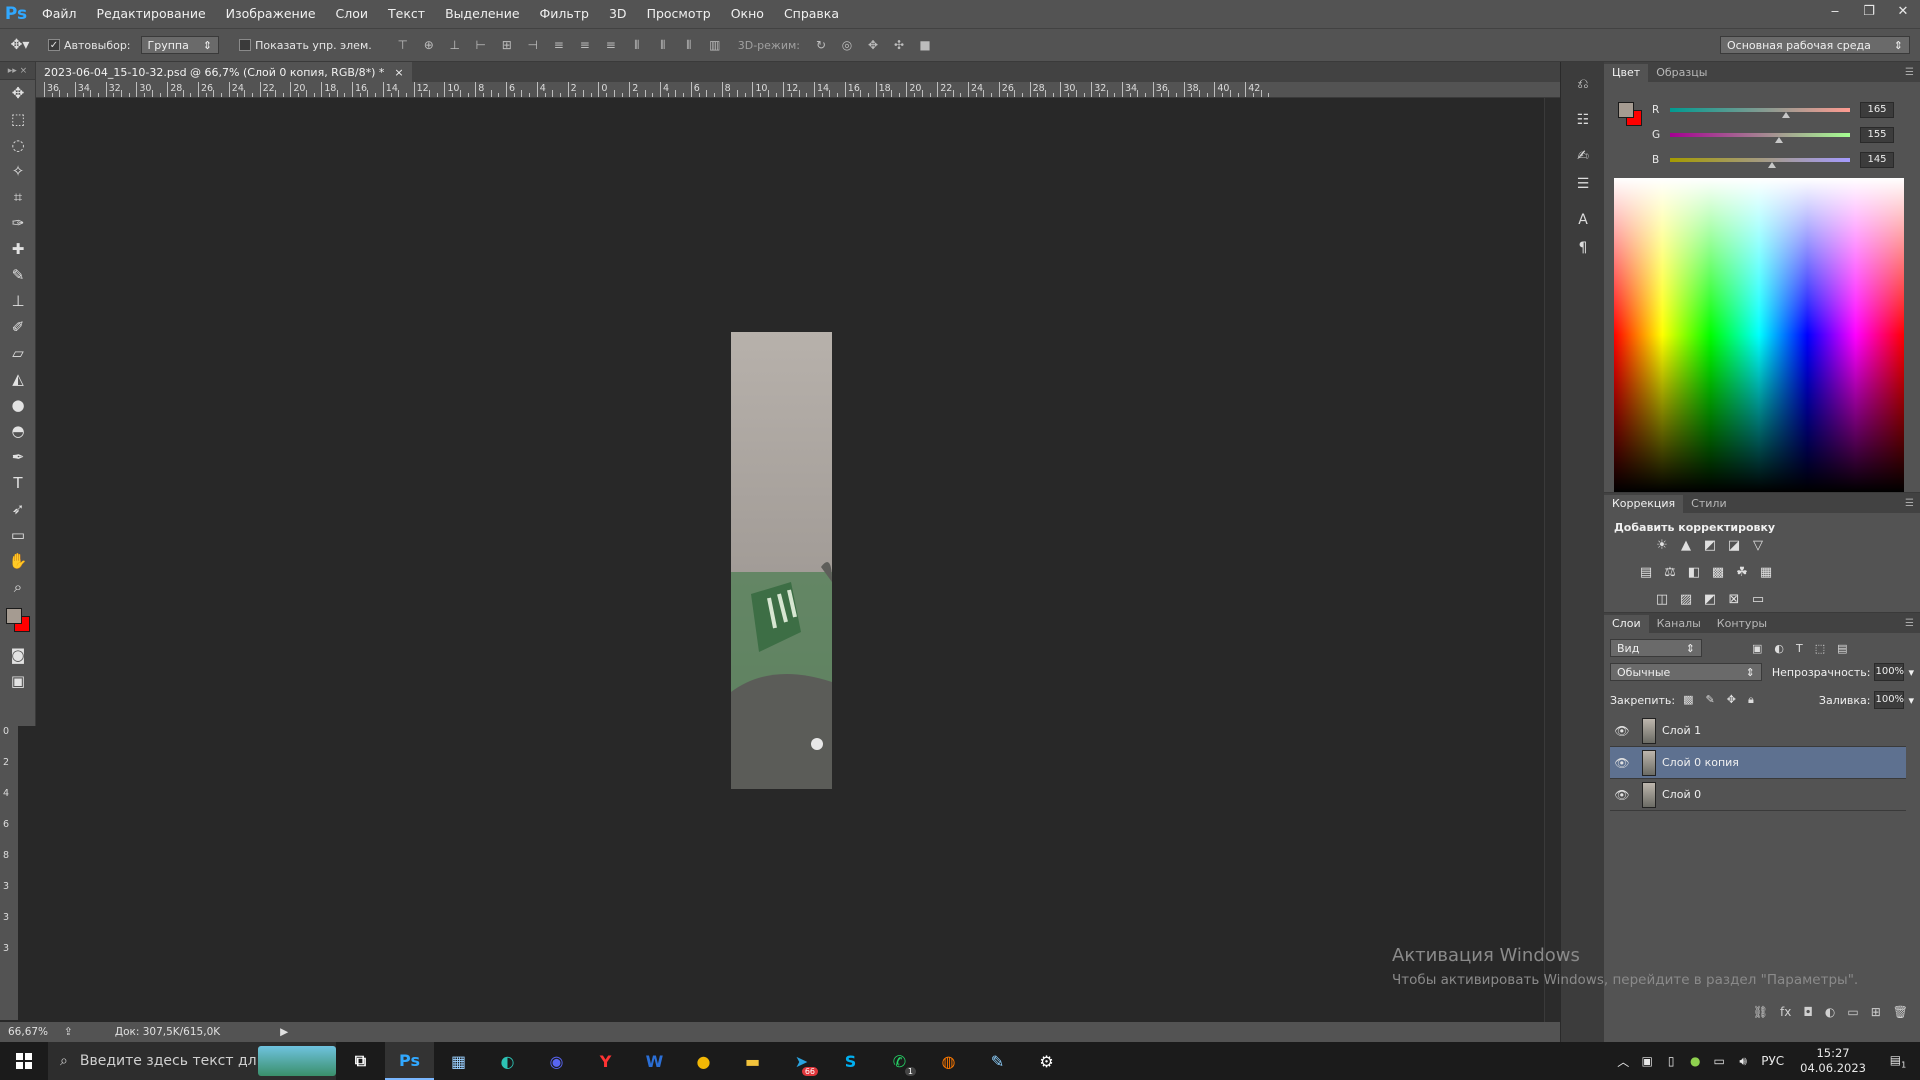 The image size is (1920, 1080). Describe the element at coordinates (948, 1061) in the screenshot. I see `taskbar-app-media-player: ◍` at that location.